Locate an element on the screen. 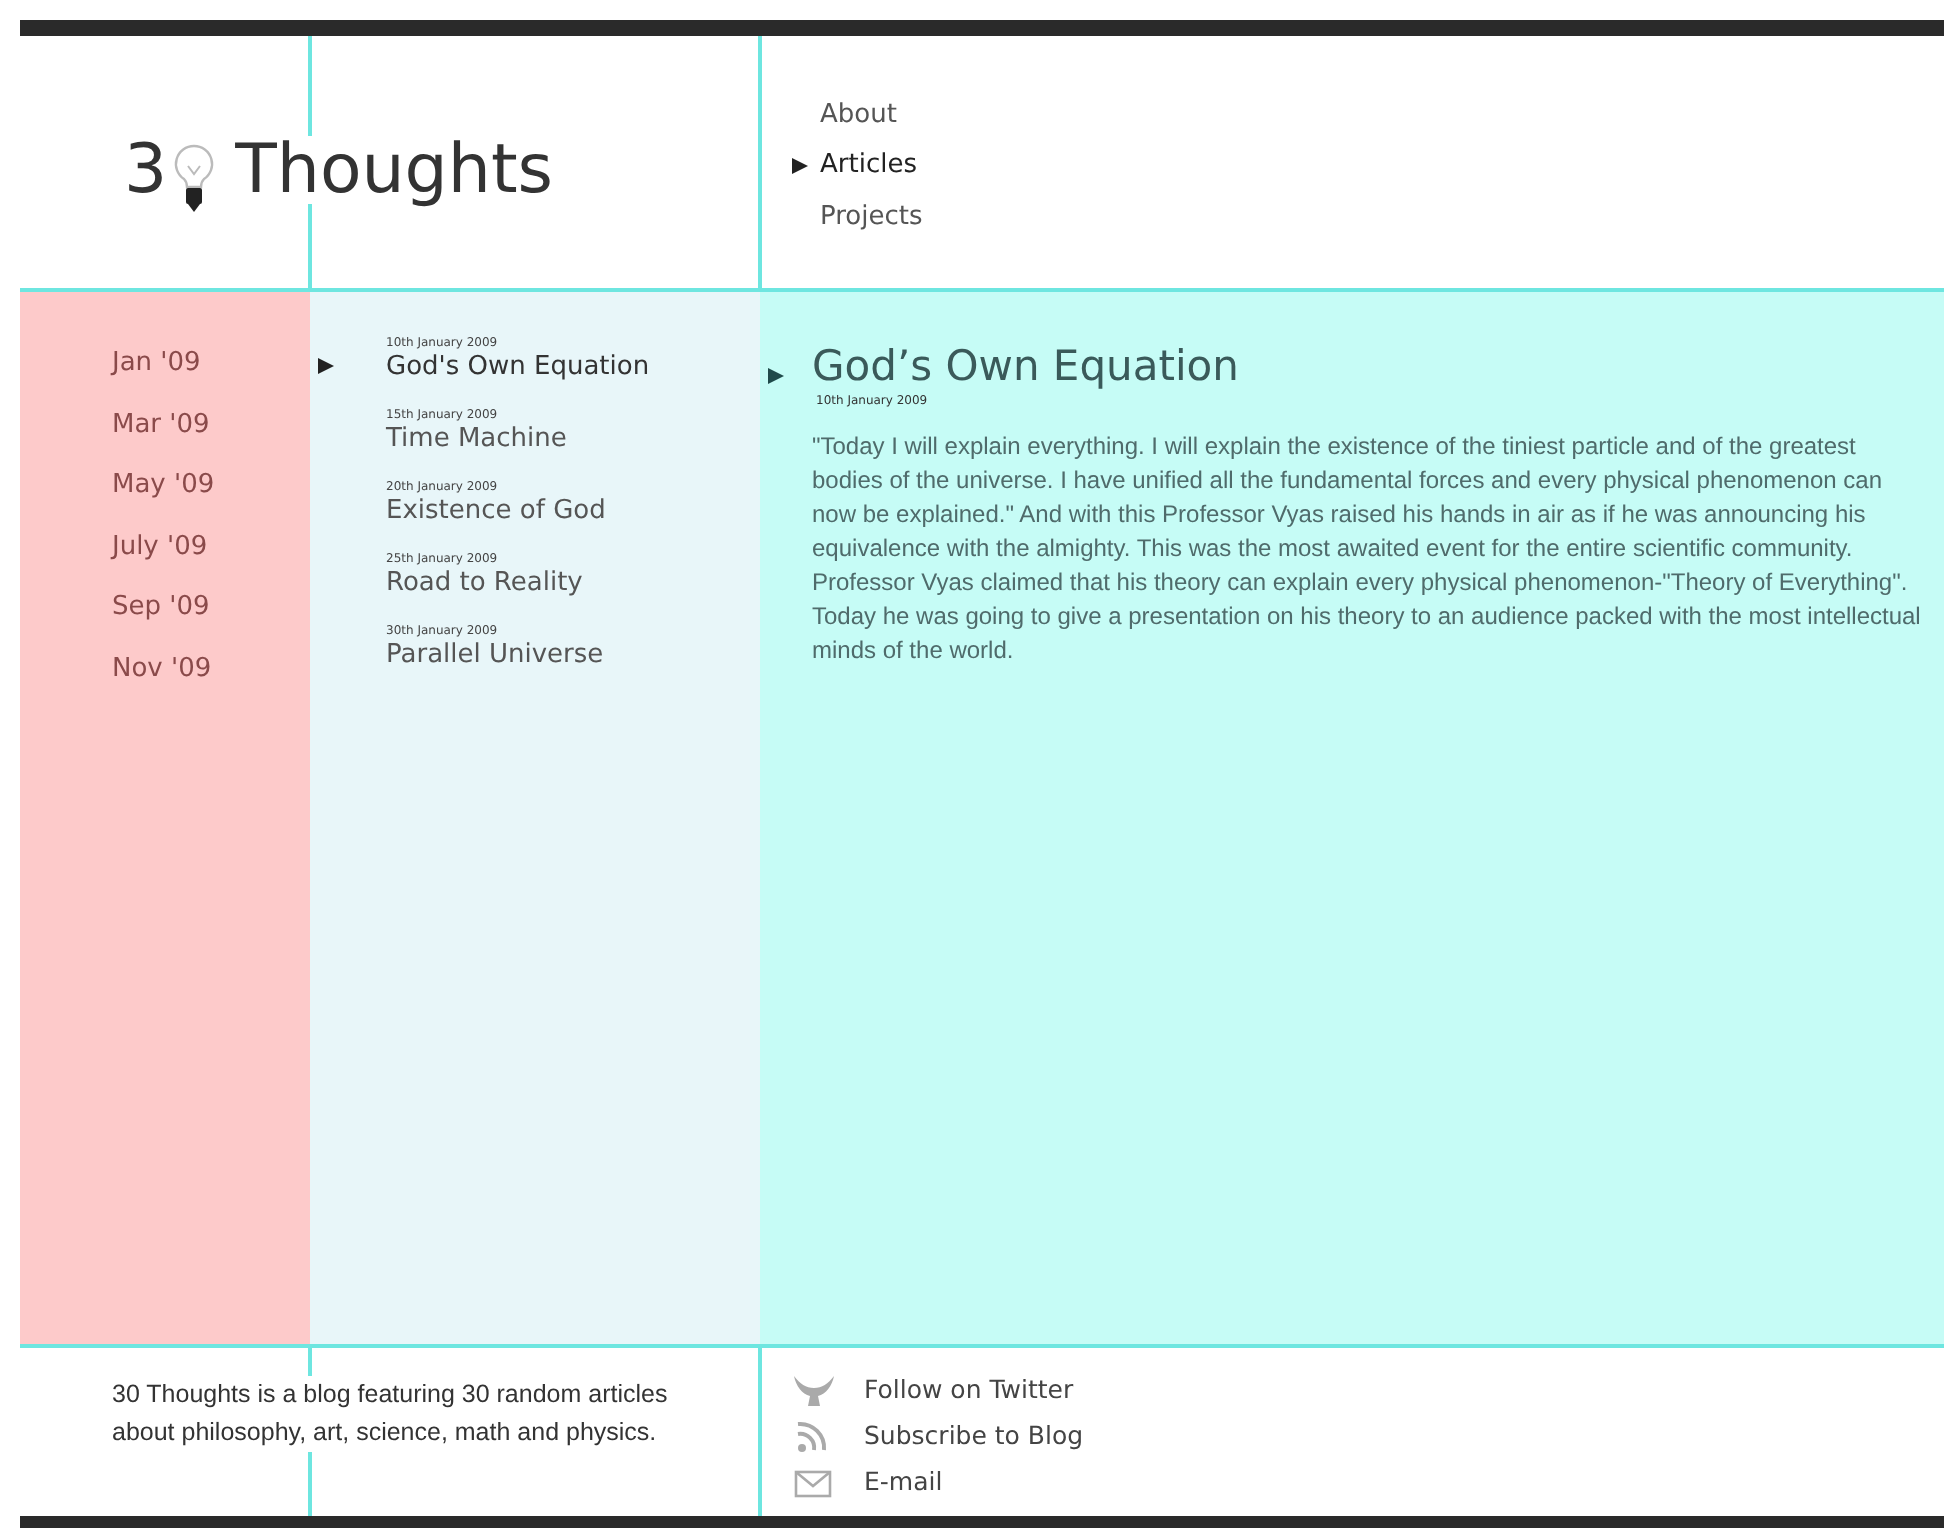 Image resolution: width=1944 pixels, height=1528 pixels. article-link: Road to Reality is located at coordinates (484, 584).